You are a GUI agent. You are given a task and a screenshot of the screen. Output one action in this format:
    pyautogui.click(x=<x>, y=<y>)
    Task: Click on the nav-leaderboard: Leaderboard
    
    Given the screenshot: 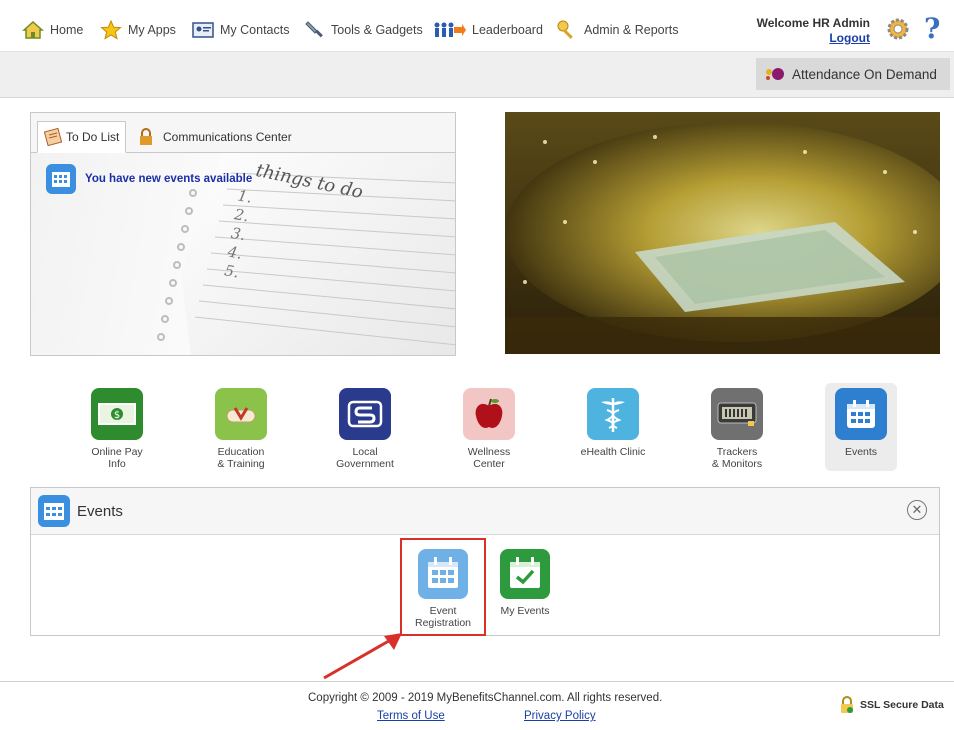 What is the action you would take?
    pyautogui.click(x=487, y=30)
    